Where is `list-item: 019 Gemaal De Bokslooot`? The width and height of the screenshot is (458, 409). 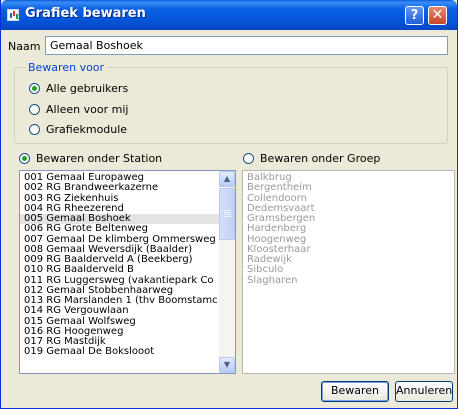 list-item: 019 Gemaal De Bokslooot is located at coordinates (127, 351).